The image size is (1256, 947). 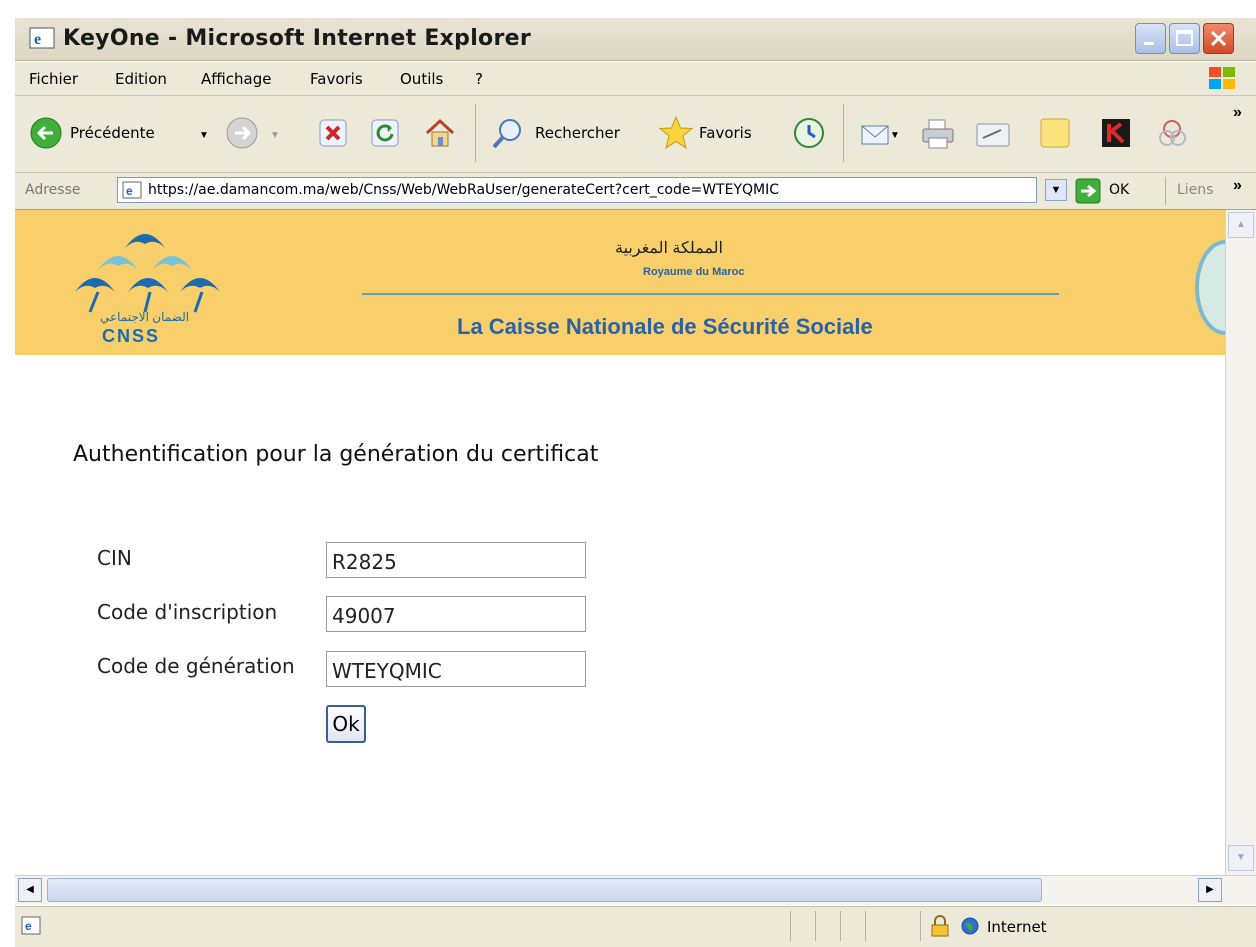 What do you see at coordinates (385, 135) in the screenshot?
I see `refresh-icon` at bounding box center [385, 135].